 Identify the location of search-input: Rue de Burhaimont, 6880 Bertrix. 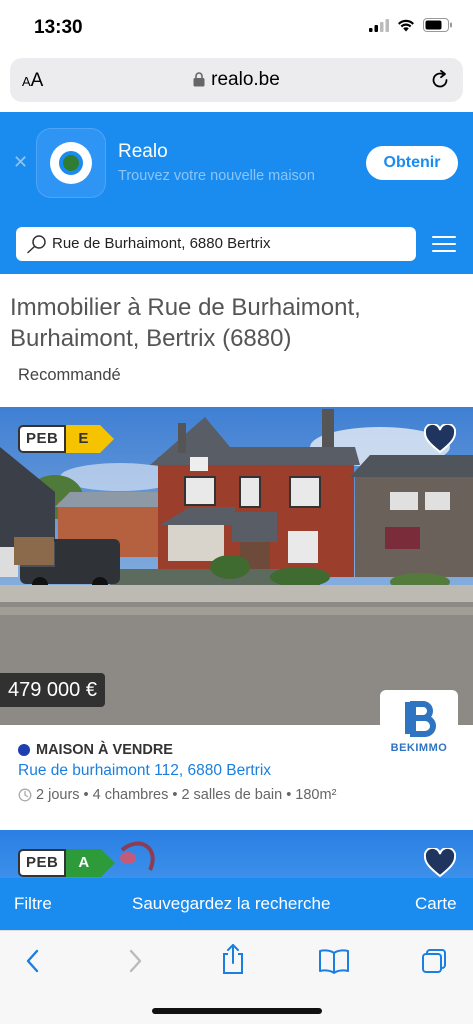
(216, 244).